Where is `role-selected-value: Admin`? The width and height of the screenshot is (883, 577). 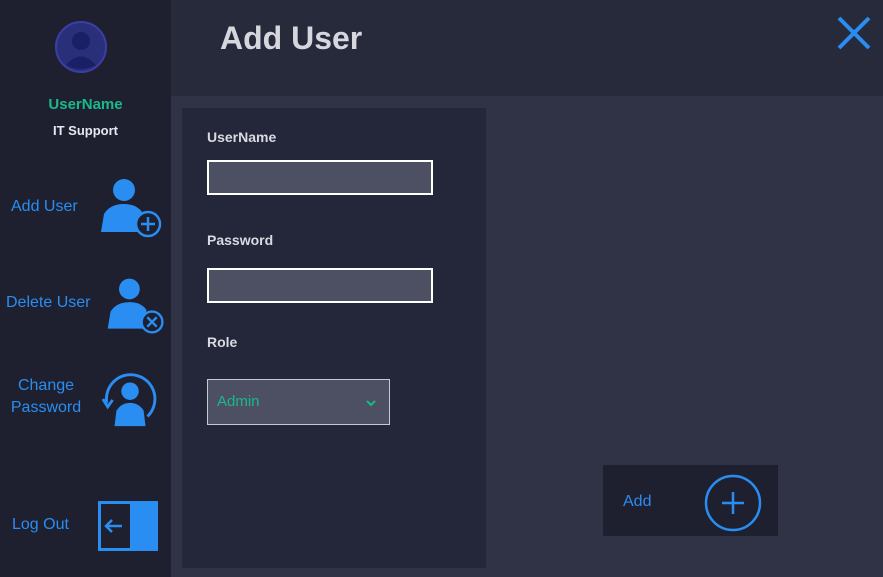
role-selected-value: Admin is located at coordinates (238, 401).